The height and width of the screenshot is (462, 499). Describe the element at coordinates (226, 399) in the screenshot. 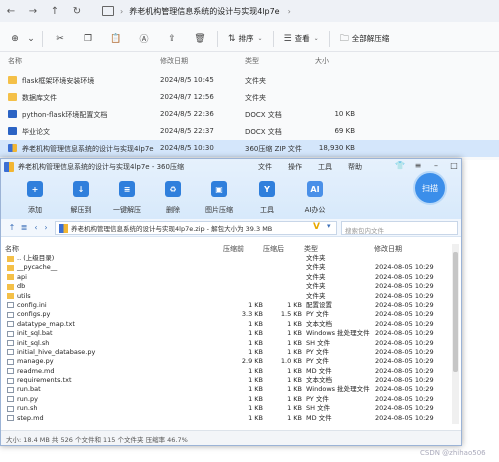

I see `table-row: run.py 1 KB 1 KB PY 文件 2024-08-05 10:29` at that location.